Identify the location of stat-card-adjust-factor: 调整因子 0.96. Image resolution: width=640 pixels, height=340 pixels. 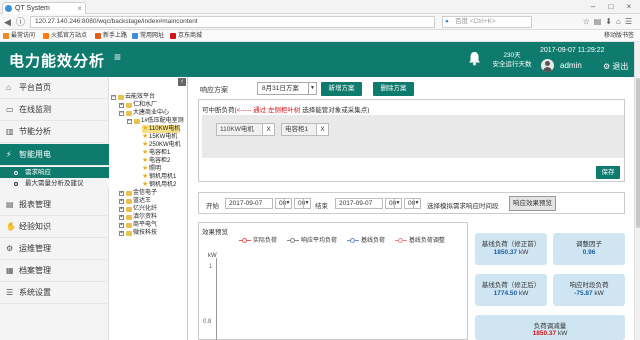
(589, 249).